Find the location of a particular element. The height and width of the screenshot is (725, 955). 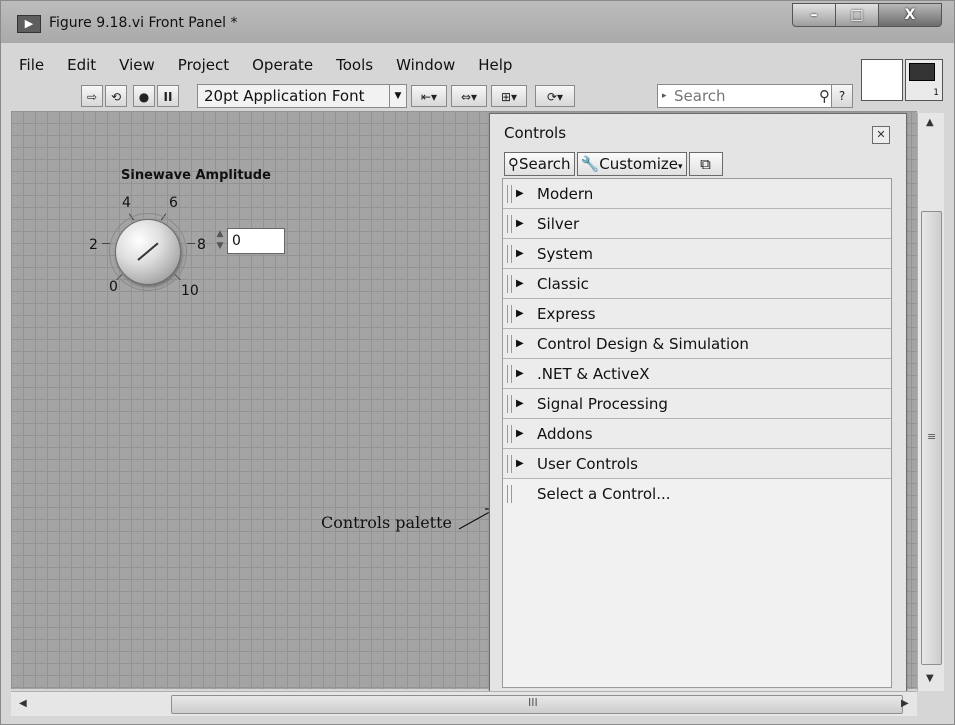

maximize-button: □ is located at coordinates (857, 15).